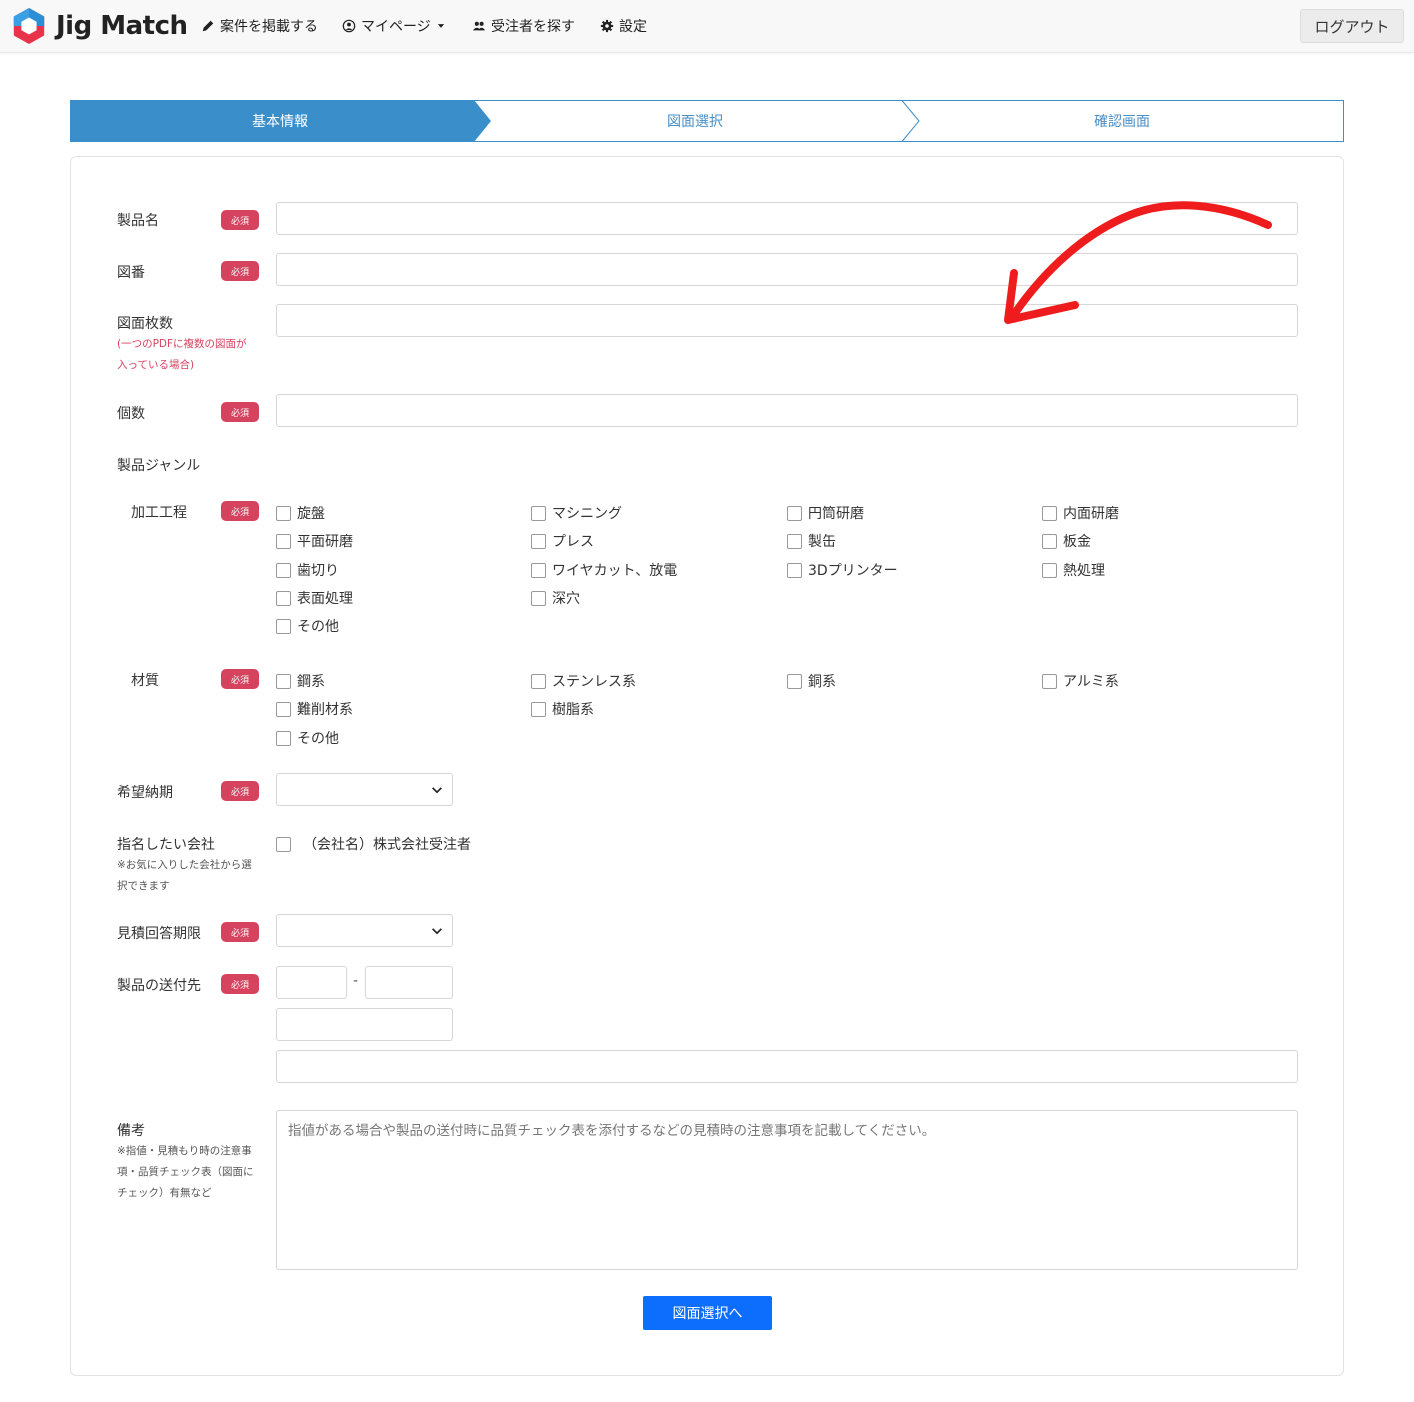 The width and height of the screenshot is (1414, 1402). I want to click on process-checkbox-sheet-metal: 板金, so click(1066, 541).